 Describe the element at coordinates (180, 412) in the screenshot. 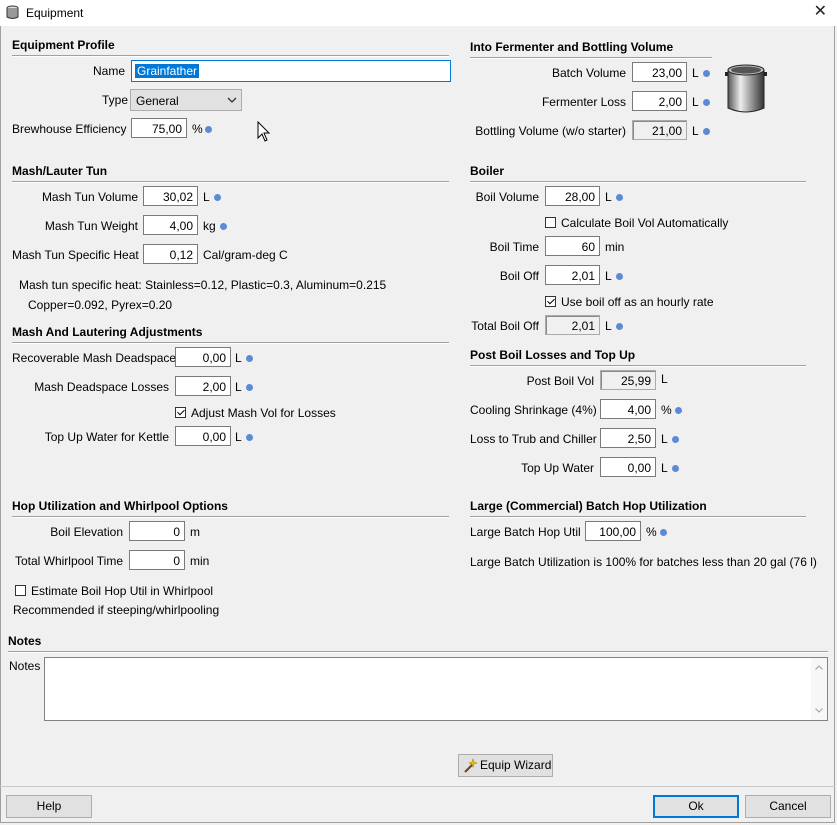

I see `adjust-mash-vol-checkbox` at that location.